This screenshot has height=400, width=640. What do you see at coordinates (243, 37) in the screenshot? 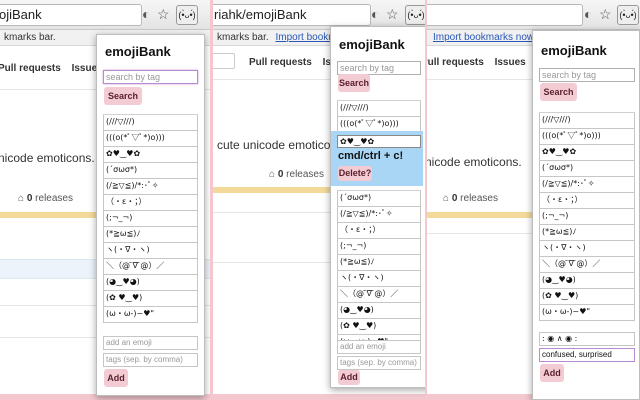
I see `bookmarks-bar-label: kmarks bar.` at bounding box center [243, 37].